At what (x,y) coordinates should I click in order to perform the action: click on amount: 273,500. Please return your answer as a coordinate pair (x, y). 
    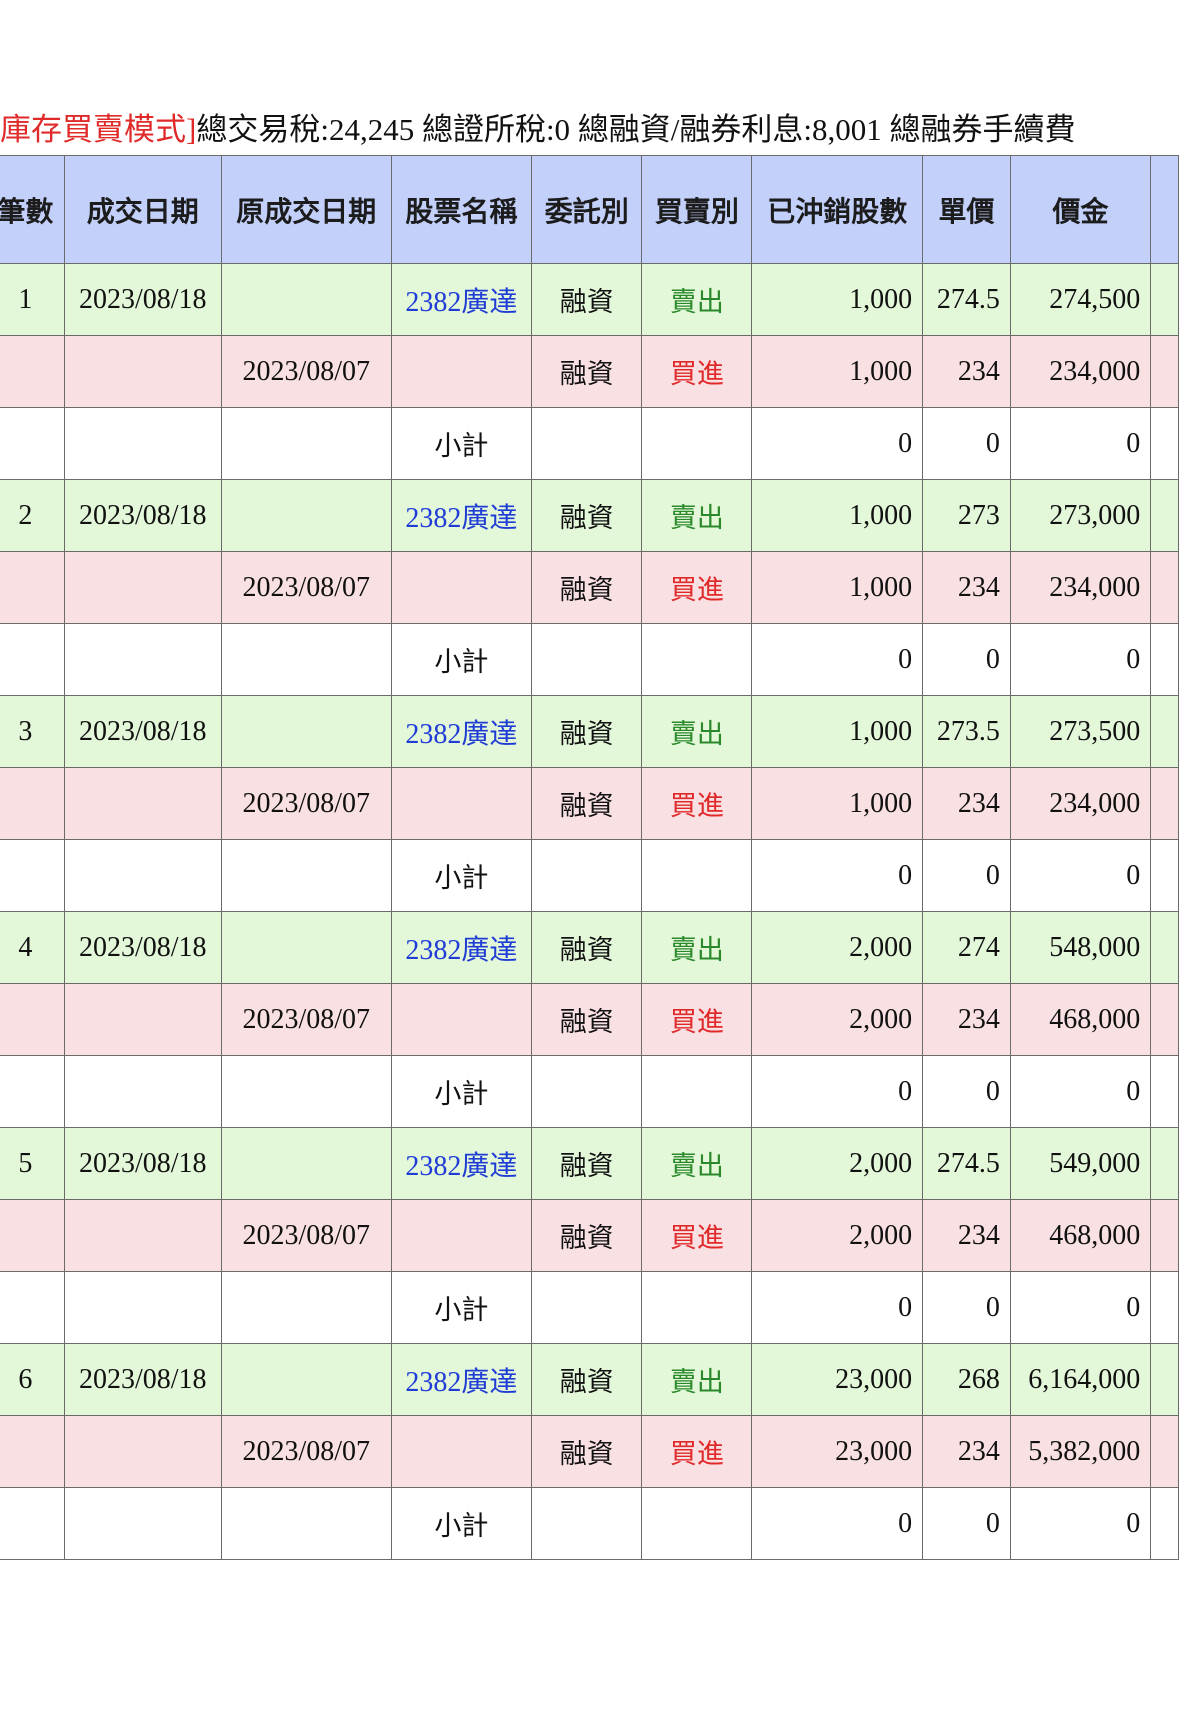
    Looking at the image, I should click on (1080, 731).